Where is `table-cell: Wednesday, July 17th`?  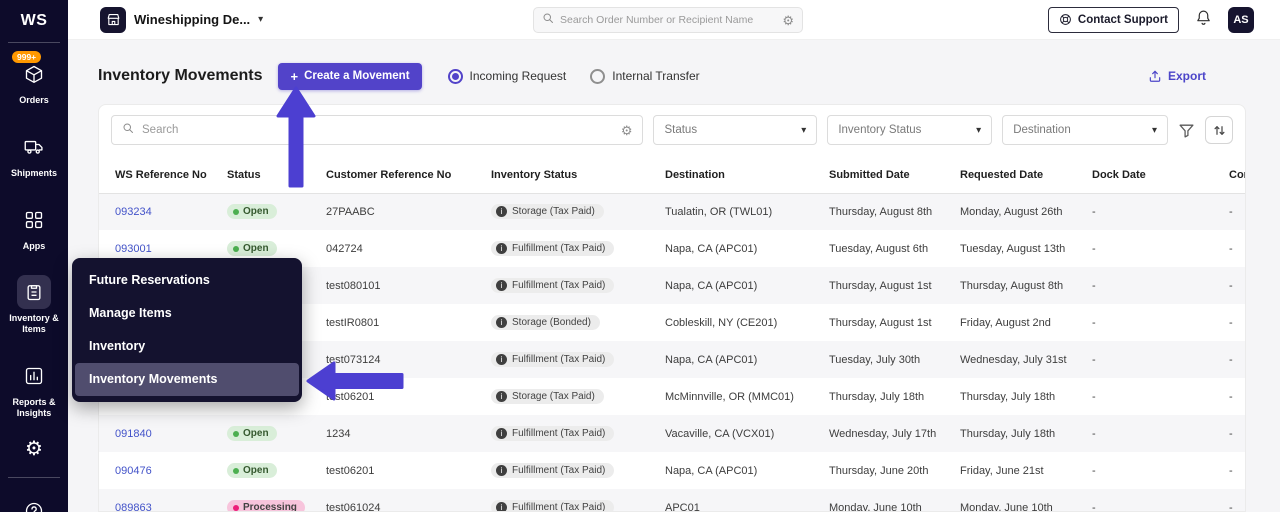
table-cell: Wednesday, July 17th is located at coordinates (883, 433).